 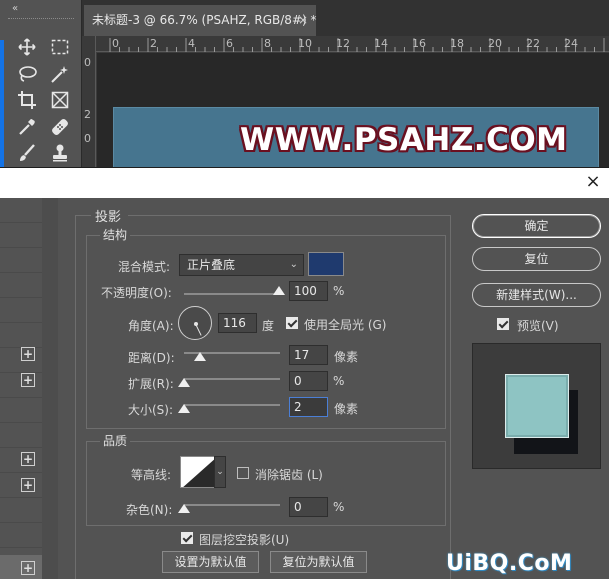 I want to click on tools-panel: «, so click(x=41, y=83).